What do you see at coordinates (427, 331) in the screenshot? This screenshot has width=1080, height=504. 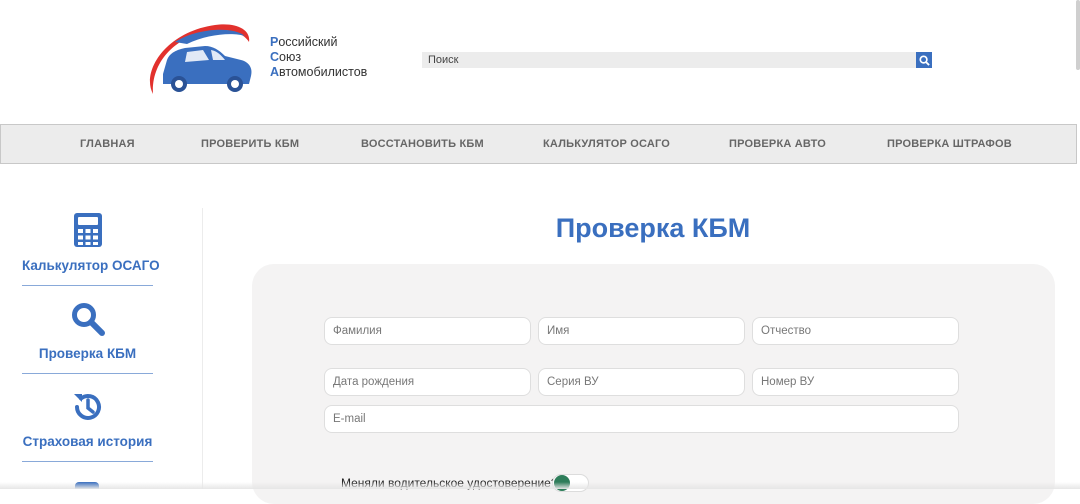 I see `last-name-field` at bounding box center [427, 331].